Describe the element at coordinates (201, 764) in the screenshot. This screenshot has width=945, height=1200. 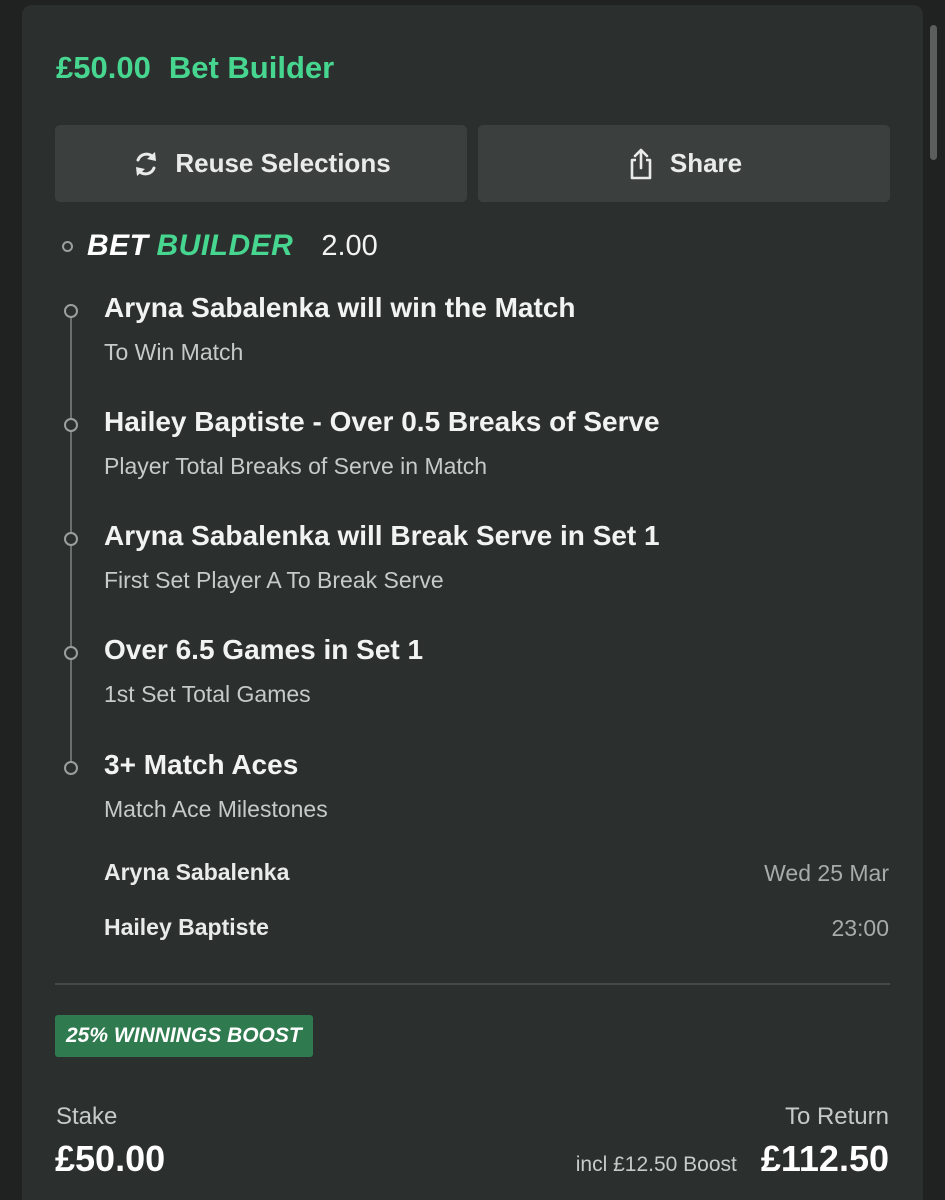
I see `selection-title: 3+ Match Aces` at that location.